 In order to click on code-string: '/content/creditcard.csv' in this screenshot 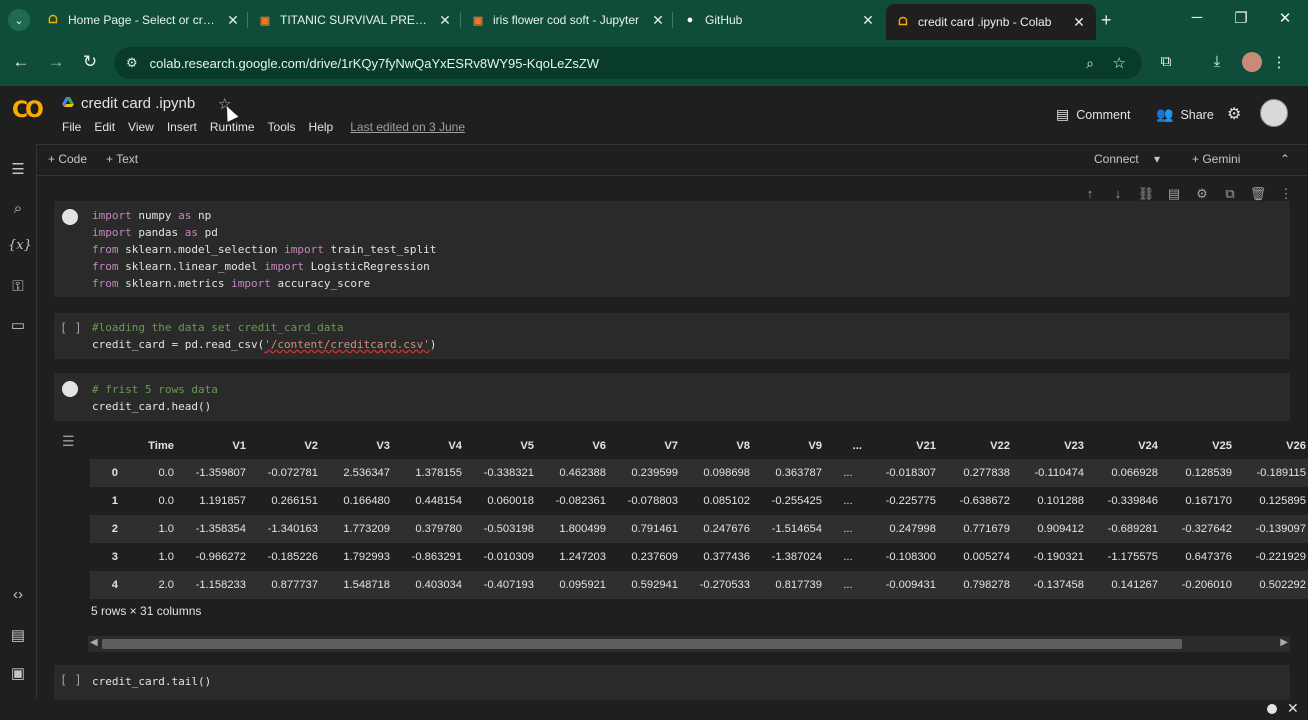, I will do `click(347, 344)`.